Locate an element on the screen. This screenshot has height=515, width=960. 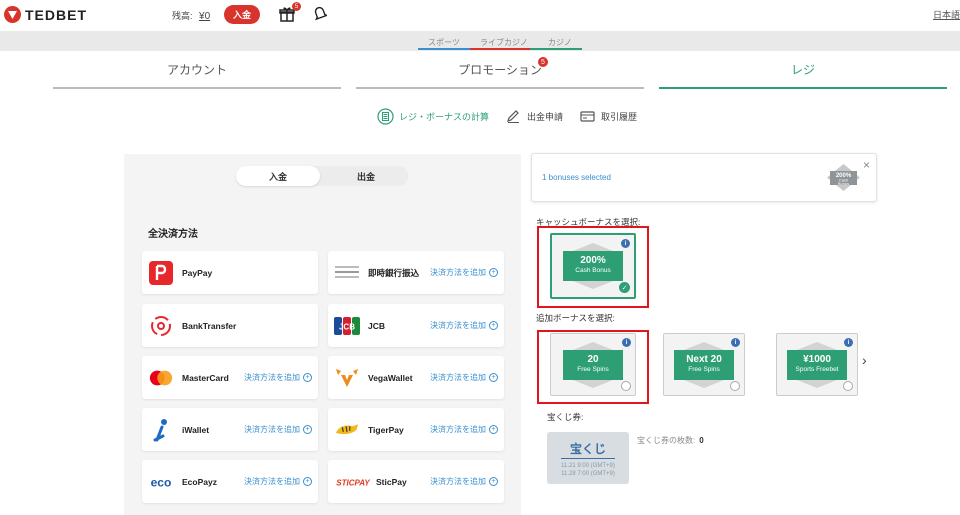
close-icon: × is located at coordinates (866, 165).